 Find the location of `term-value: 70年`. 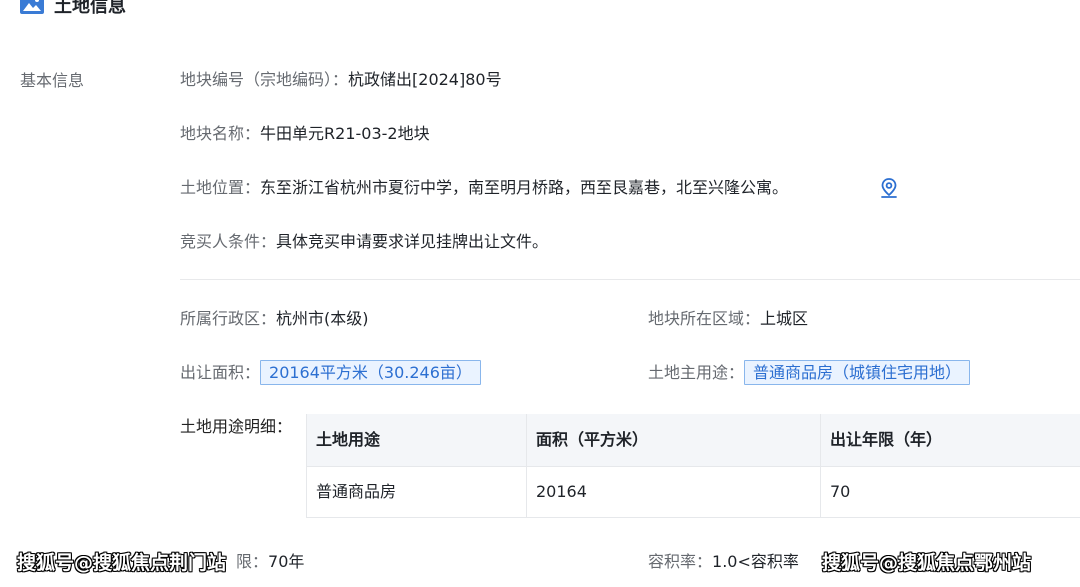

term-value: 70年 is located at coordinates (286, 561).